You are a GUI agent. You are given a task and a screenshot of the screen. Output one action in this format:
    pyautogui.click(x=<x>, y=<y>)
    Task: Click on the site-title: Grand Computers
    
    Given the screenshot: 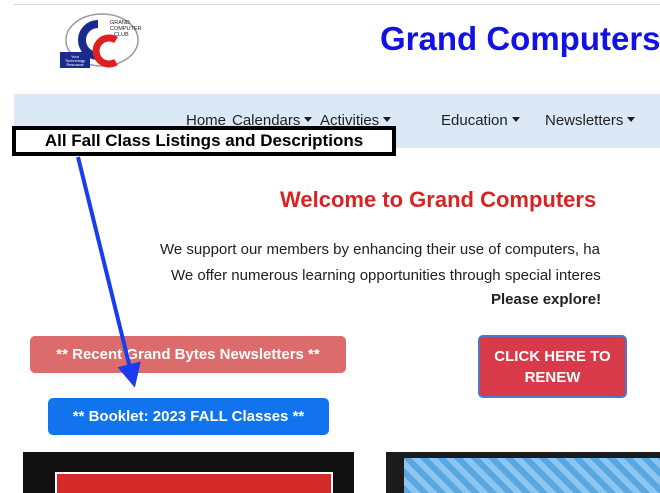 What is the action you would take?
    pyautogui.click(x=520, y=39)
    